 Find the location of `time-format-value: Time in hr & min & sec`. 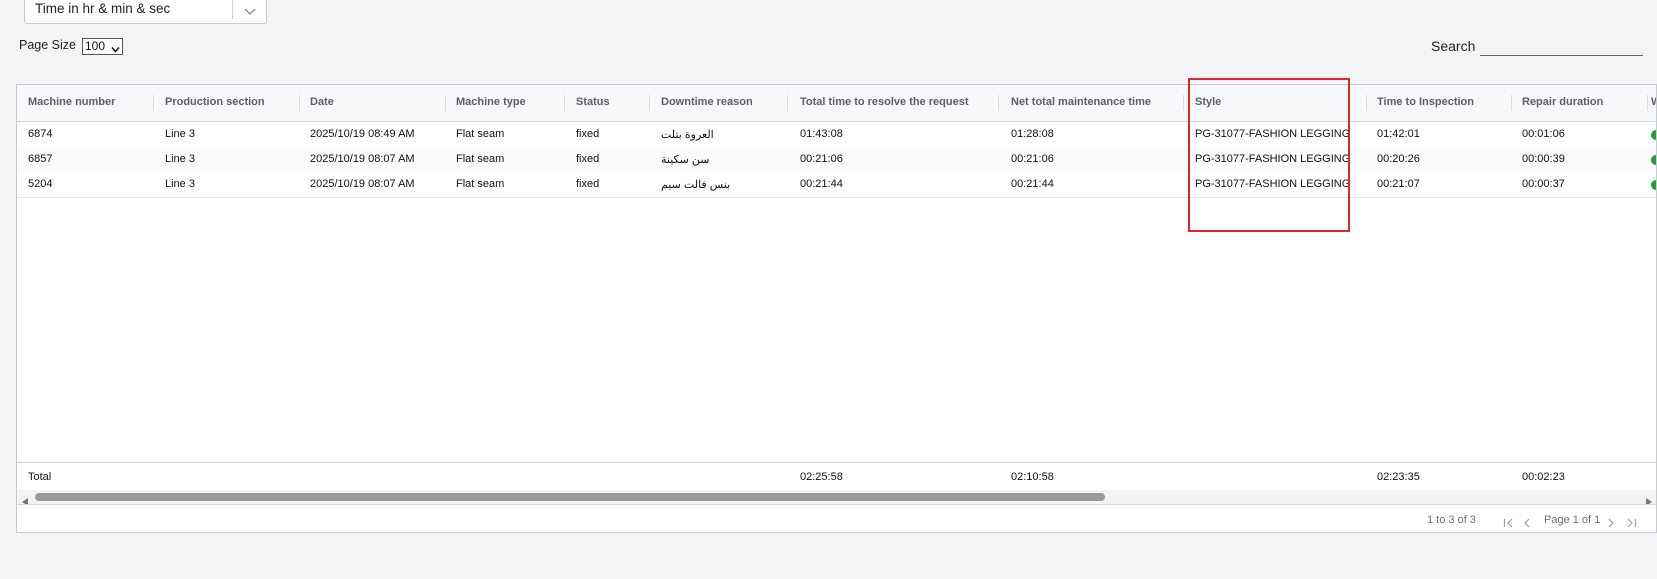

time-format-value: Time in hr & min & sec is located at coordinates (103, 8).